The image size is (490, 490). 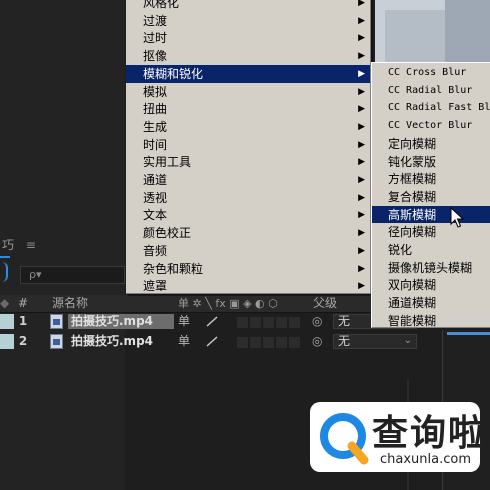 I want to click on submenu-item: 通道模糊, so click(x=431, y=303).